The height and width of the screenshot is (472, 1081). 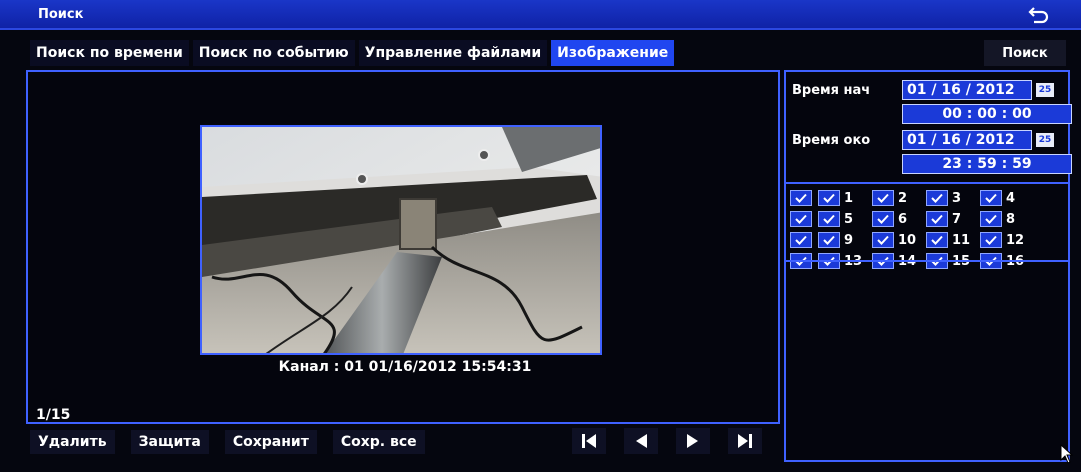 I want to click on divider, so click(x=927, y=261).